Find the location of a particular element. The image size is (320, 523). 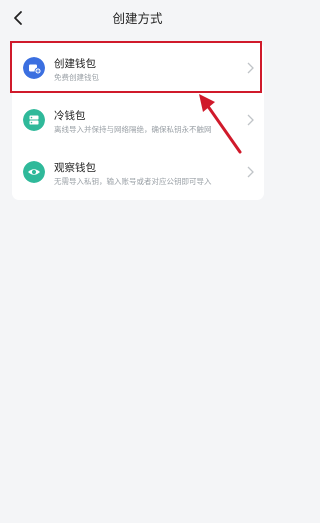

option-watch-wallet: 观察钱包 无需导入私钥，输入账号或者对应公钥即可导入 is located at coordinates (138, 172).